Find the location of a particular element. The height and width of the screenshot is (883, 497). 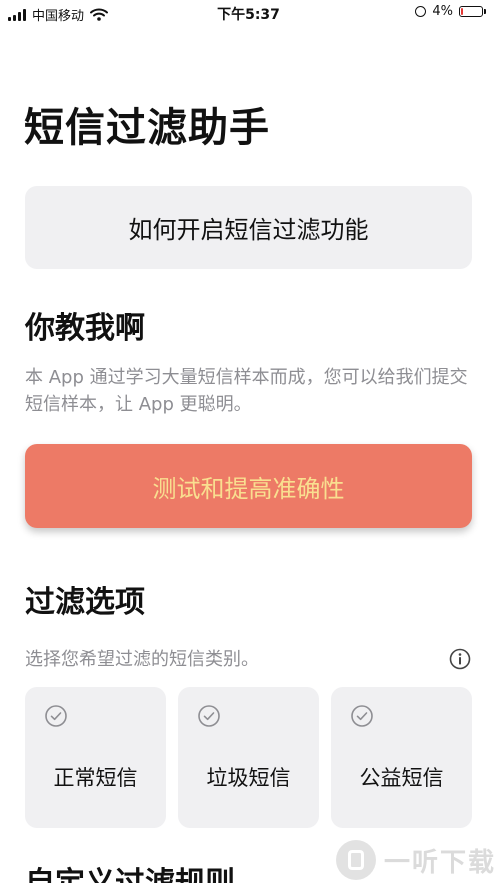

option-label: 垃圾短信 is located at coordinates (248, 778).